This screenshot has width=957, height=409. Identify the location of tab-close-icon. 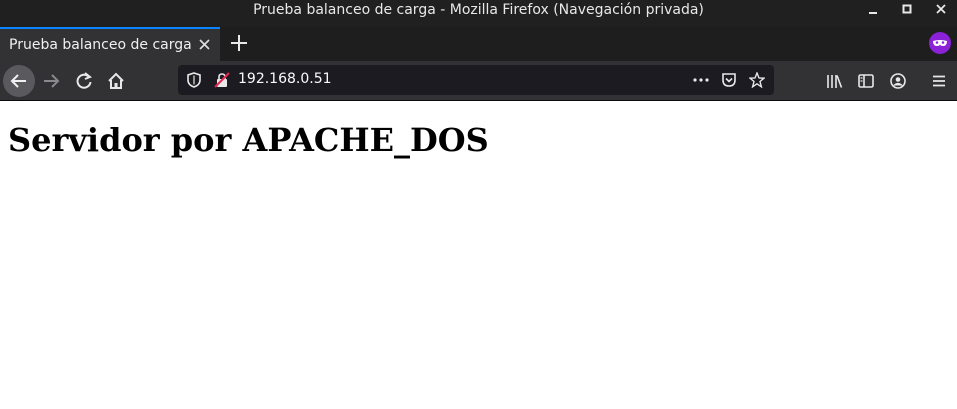
(205, 45).